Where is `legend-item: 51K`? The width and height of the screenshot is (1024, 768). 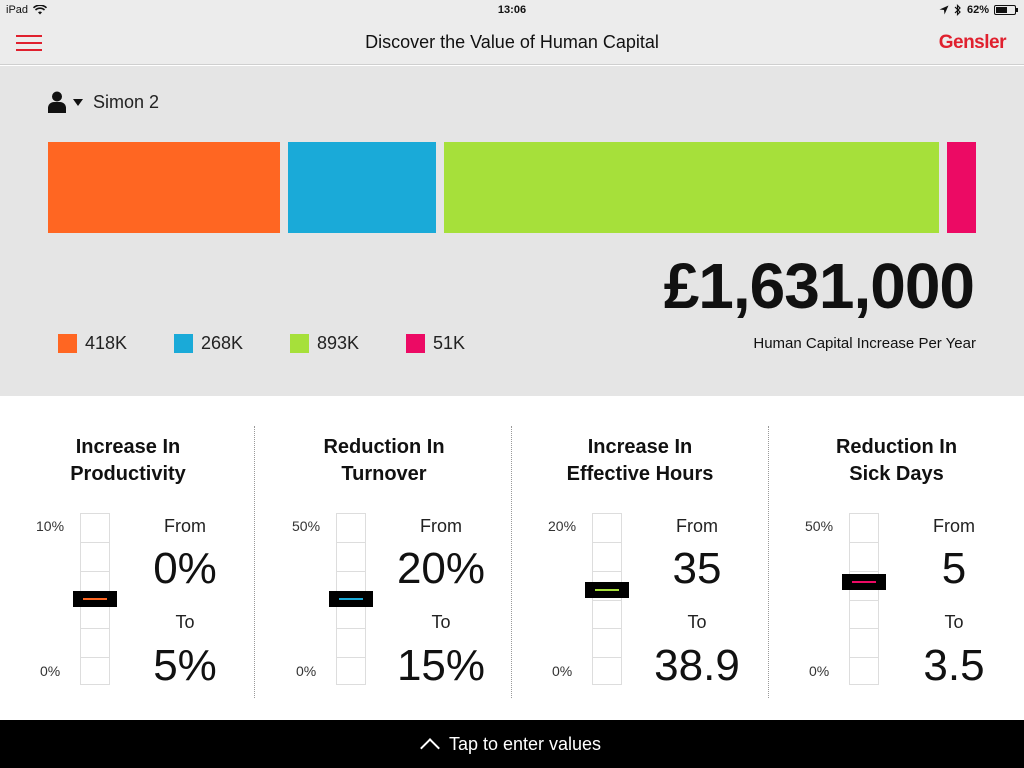
legend-item: 51K is located at coordinates (435, 343).